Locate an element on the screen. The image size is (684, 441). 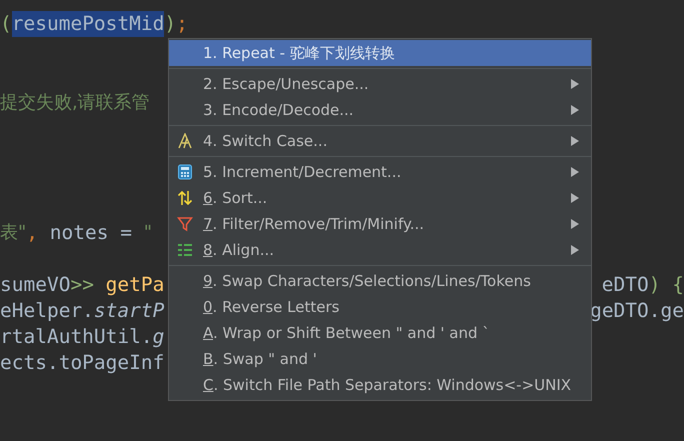
filter-icon is located at coordinates (185, 224).